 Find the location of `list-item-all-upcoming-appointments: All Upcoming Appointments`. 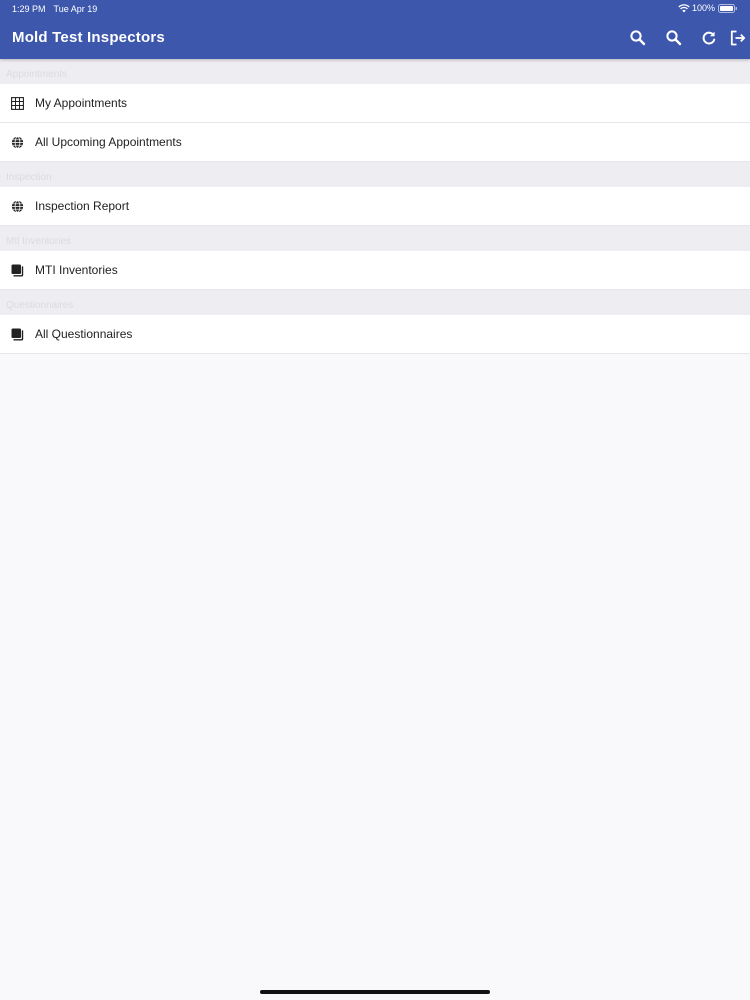

list-item-all-upcoming-appointments: All Upcoming Appointments is located at coordinates (375, 142).